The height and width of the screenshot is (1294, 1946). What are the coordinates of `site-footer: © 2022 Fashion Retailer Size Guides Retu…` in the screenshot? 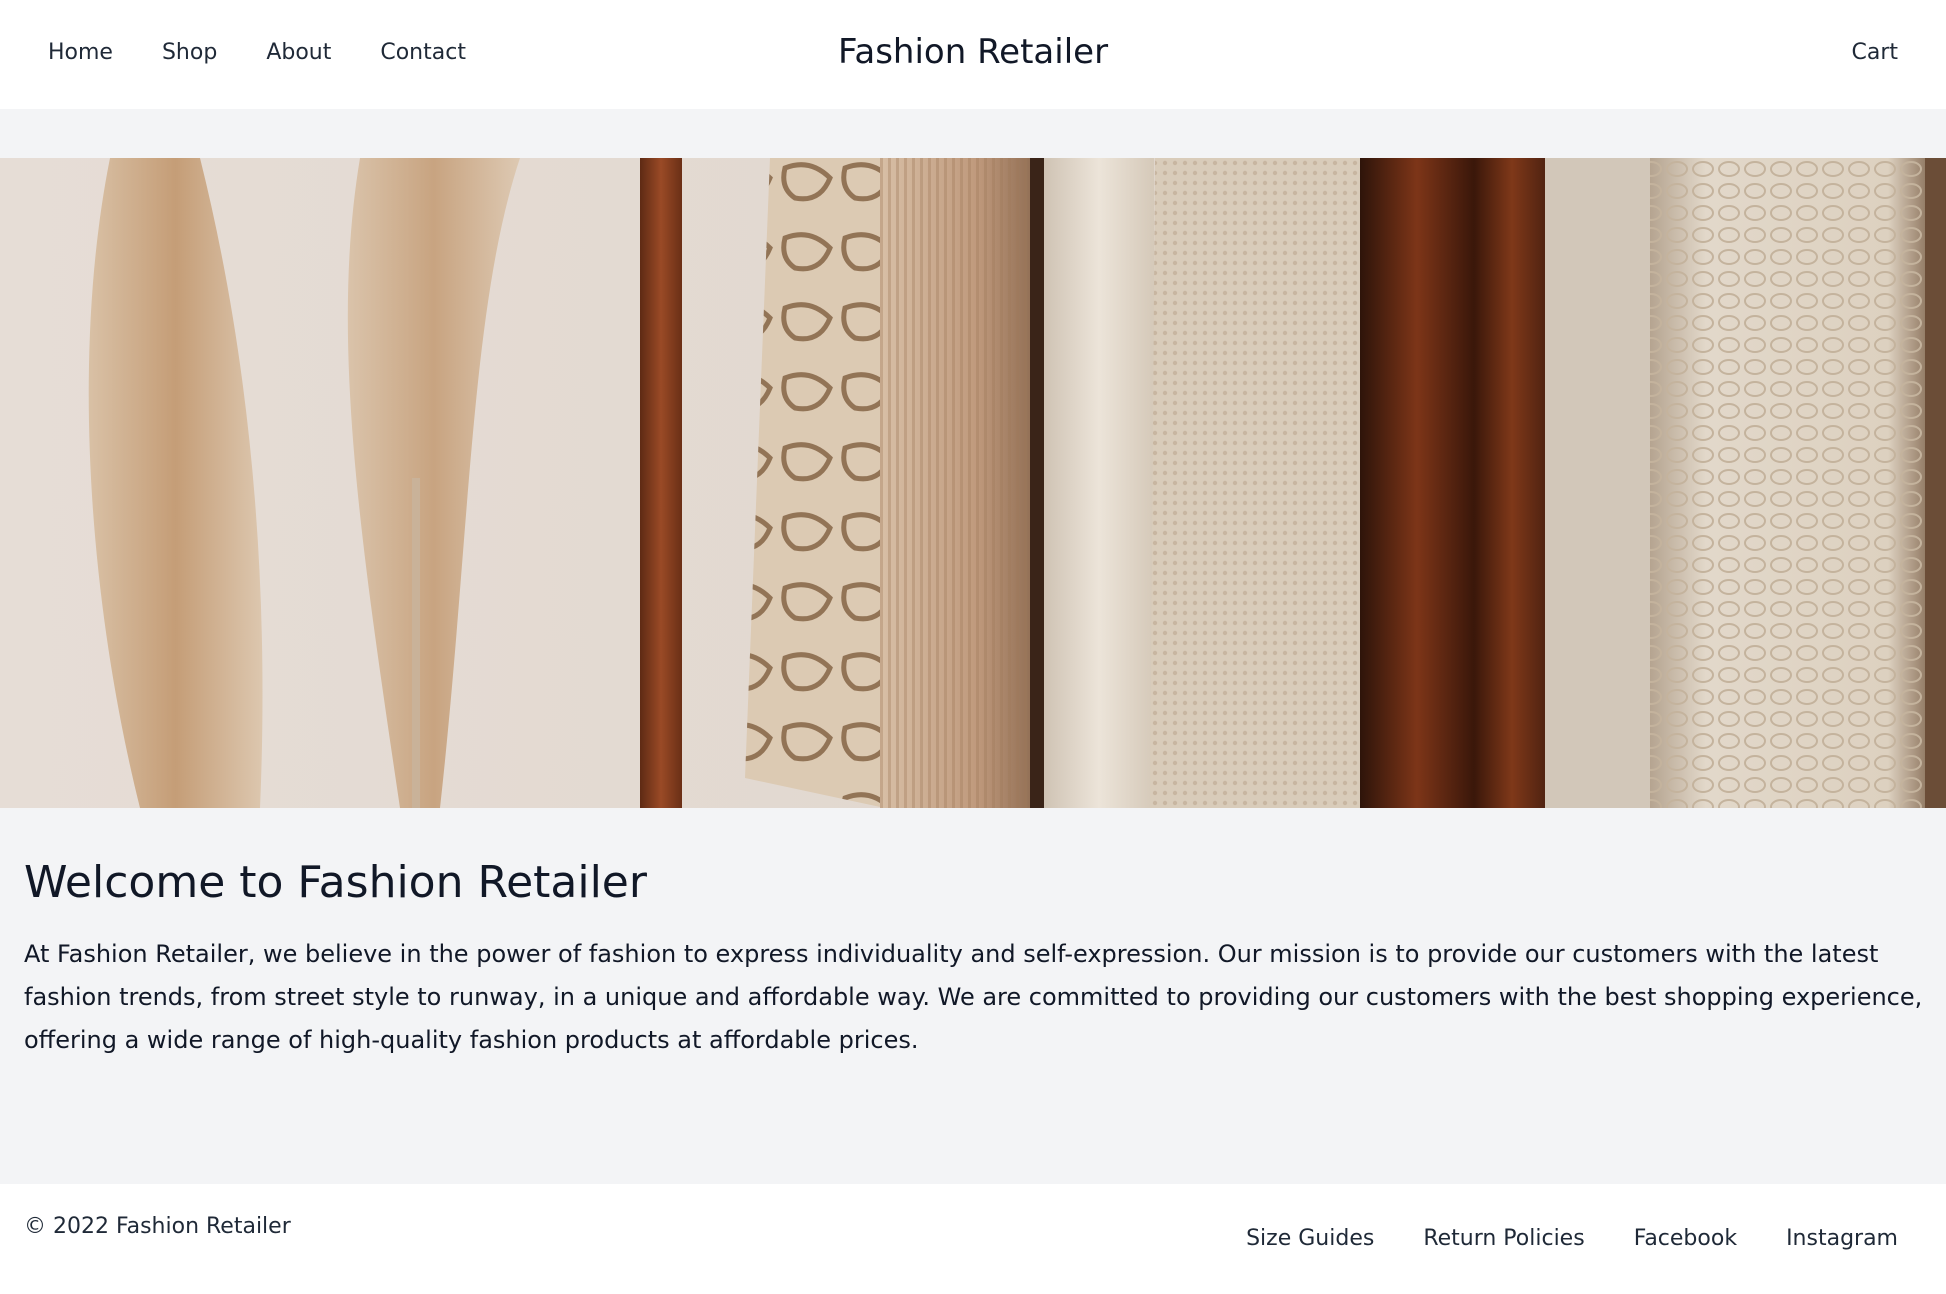 It's located at (973, 1239).